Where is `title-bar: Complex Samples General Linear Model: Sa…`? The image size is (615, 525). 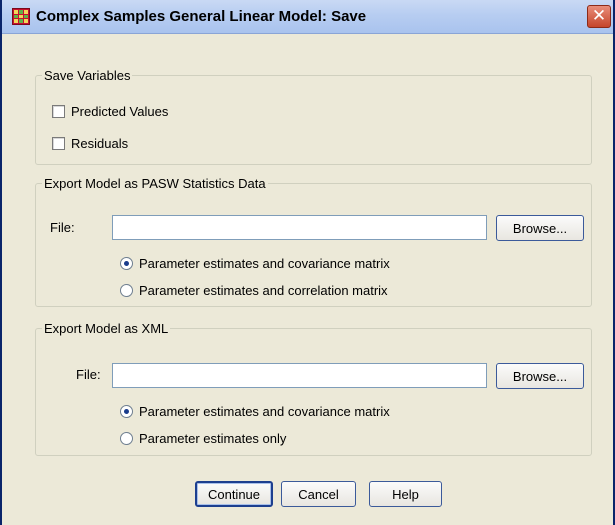 title-bar: Complex Samples General Linear Model: Sa… is located at coordinates (307, 17).